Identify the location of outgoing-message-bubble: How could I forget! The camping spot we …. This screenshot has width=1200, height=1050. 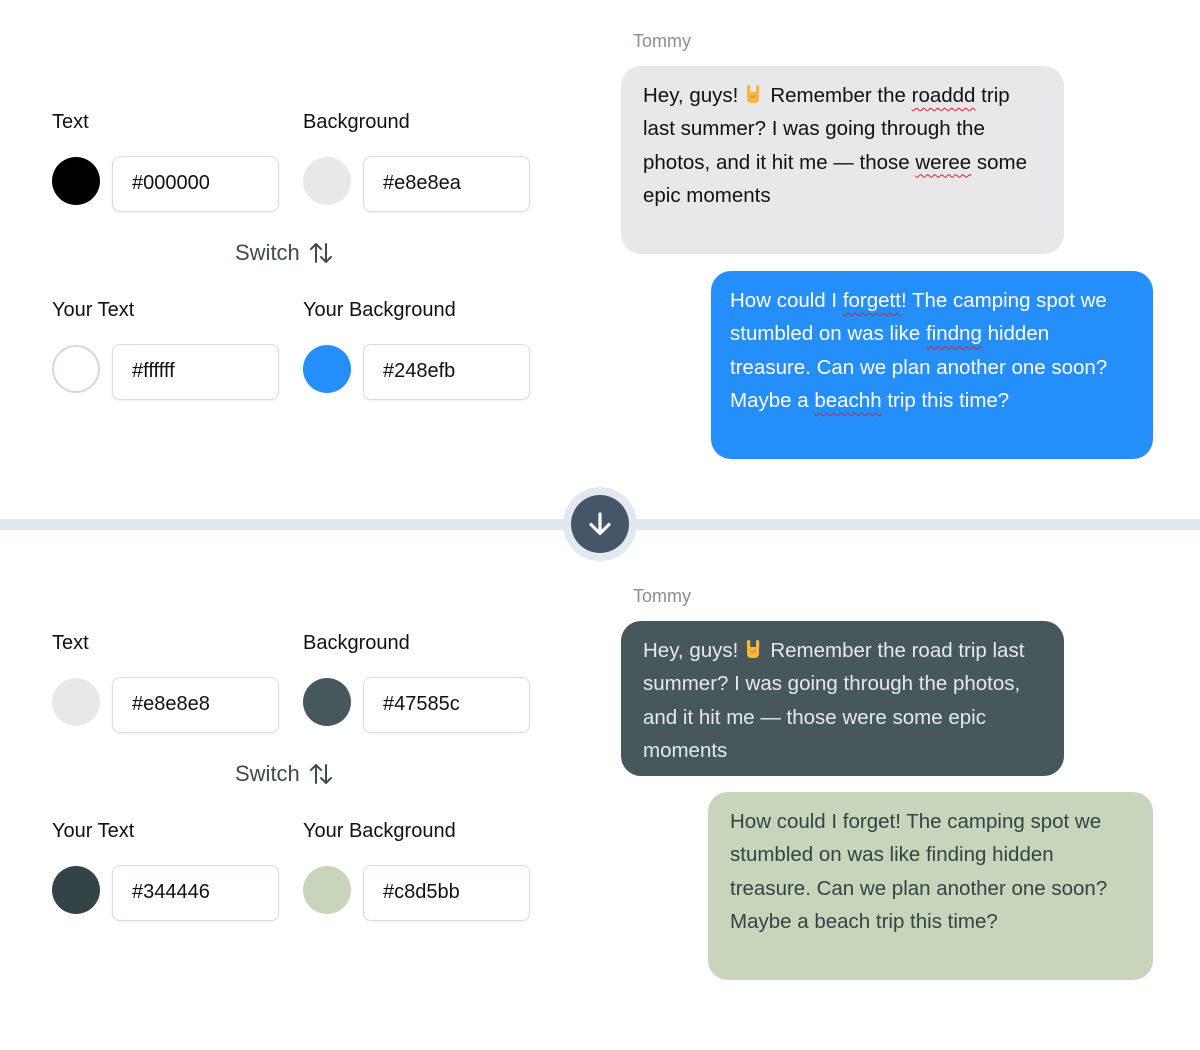
(930, 886).